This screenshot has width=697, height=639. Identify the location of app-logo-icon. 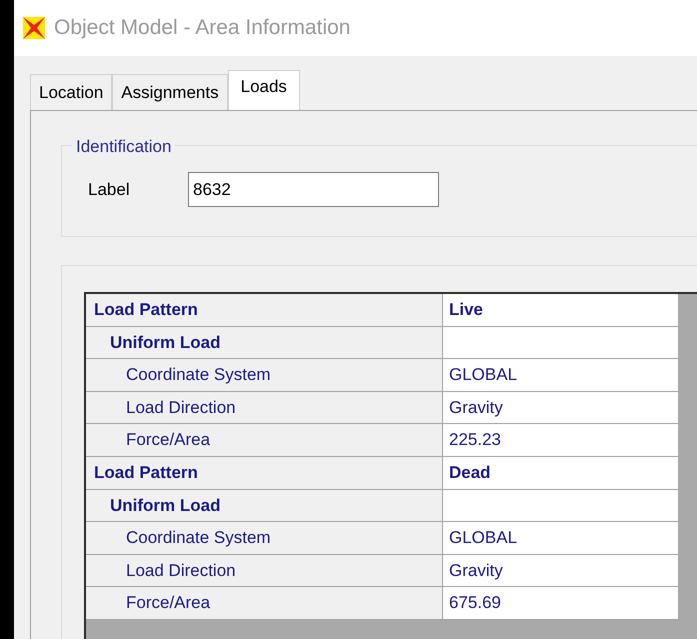
(34, 28).